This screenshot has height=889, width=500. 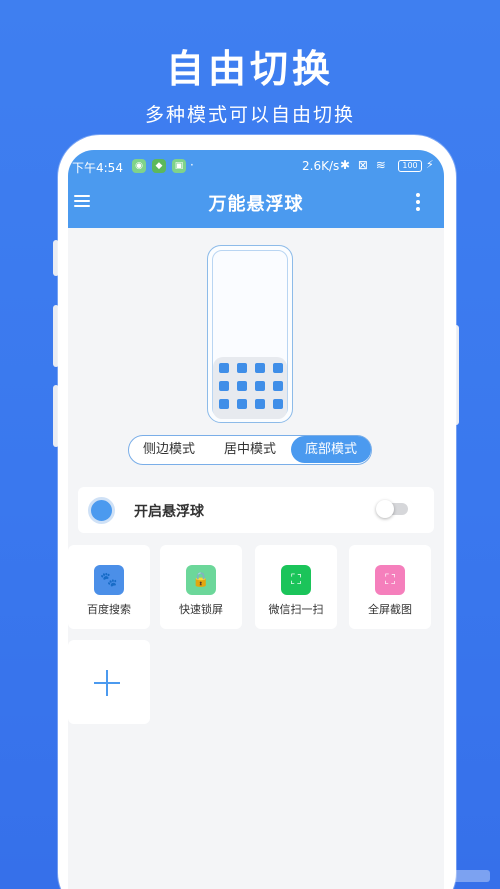 What do you see at coordinates (201, 580) in the screenshot?
I see `lock-icon: 🔒` at bounding box center [201, 580].